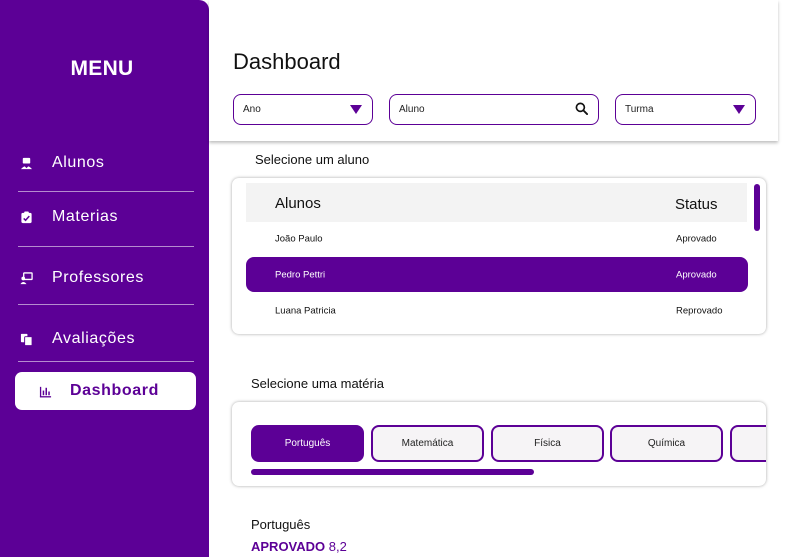 This screenshot has width=787, height=557. What do you see at coordinates (102, 68) in the screenshot?
I see `menu-title: MENU` at bounding box center [102, 68].